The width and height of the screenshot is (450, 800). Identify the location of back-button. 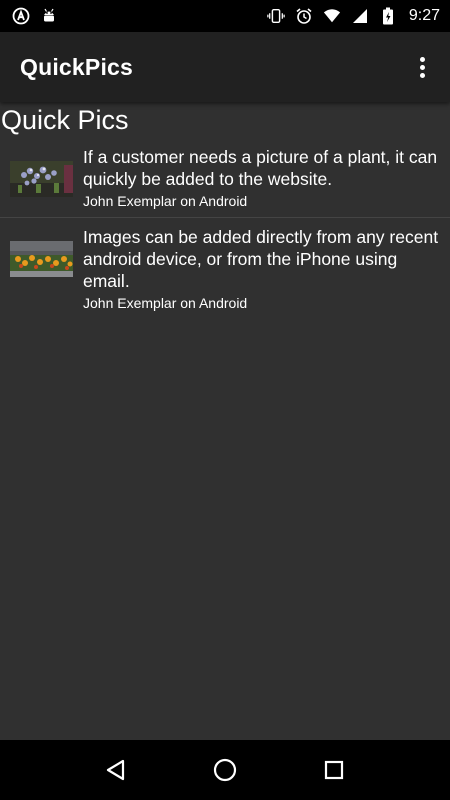
(116, 770).